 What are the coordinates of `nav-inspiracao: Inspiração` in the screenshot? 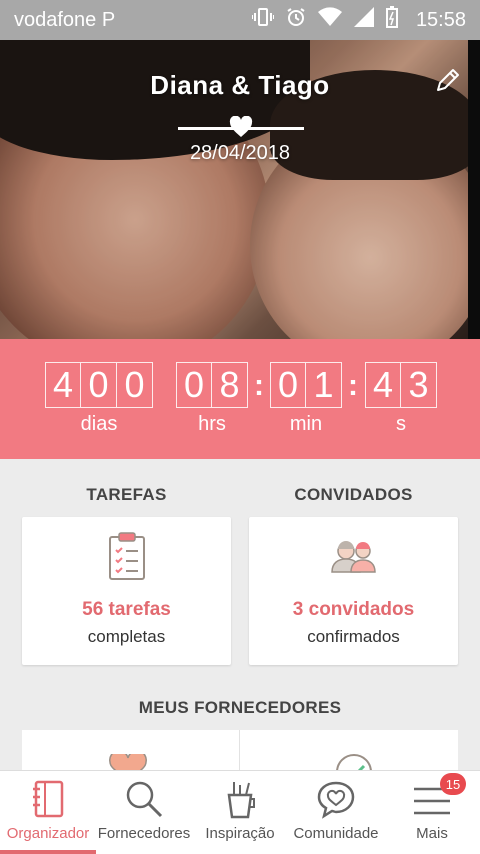 It's located at (240, 812).